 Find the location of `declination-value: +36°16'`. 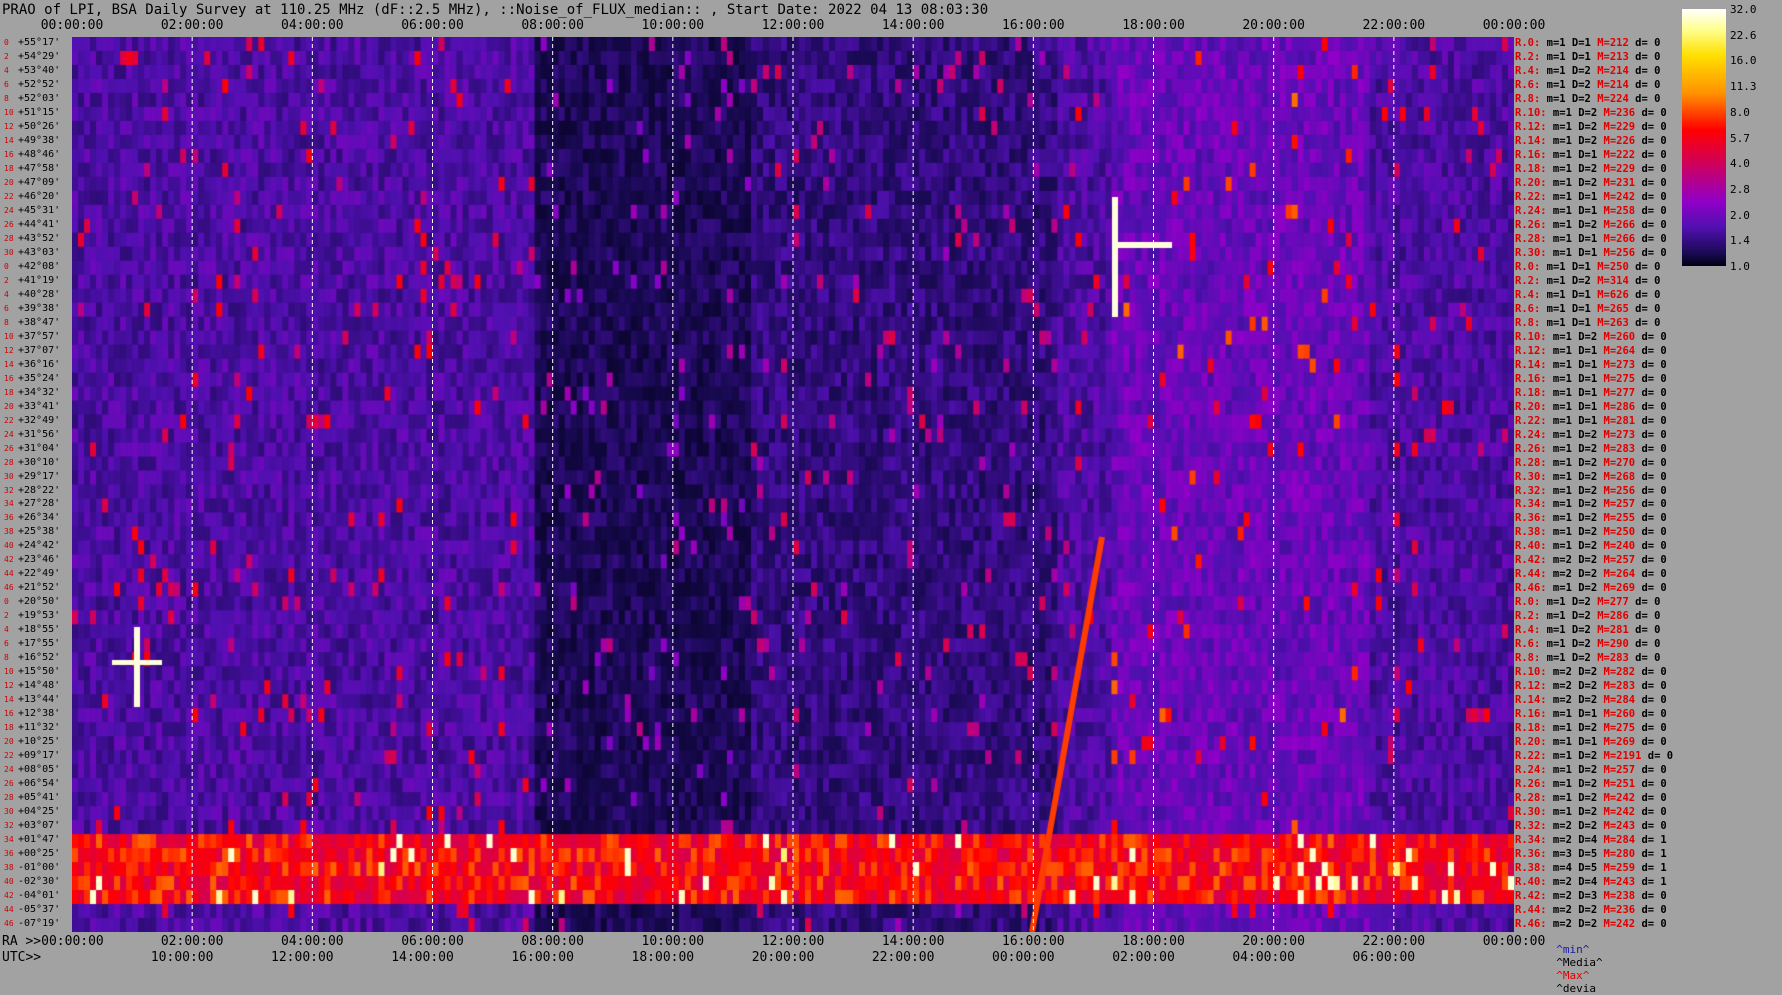

declination-value: +36°16' is located at coordinates (39, 364).